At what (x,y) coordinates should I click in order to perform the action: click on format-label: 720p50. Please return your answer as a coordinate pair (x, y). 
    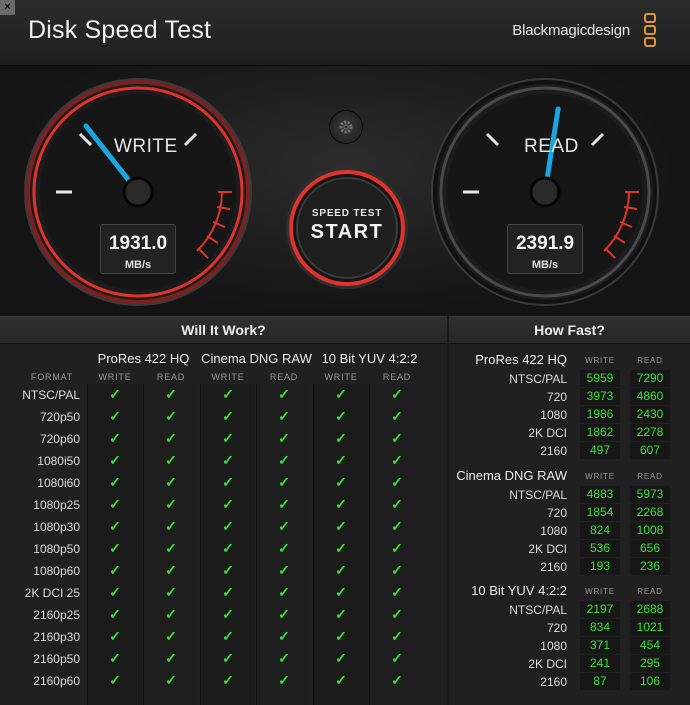
    Looking at the image, I should click on (59, 417).